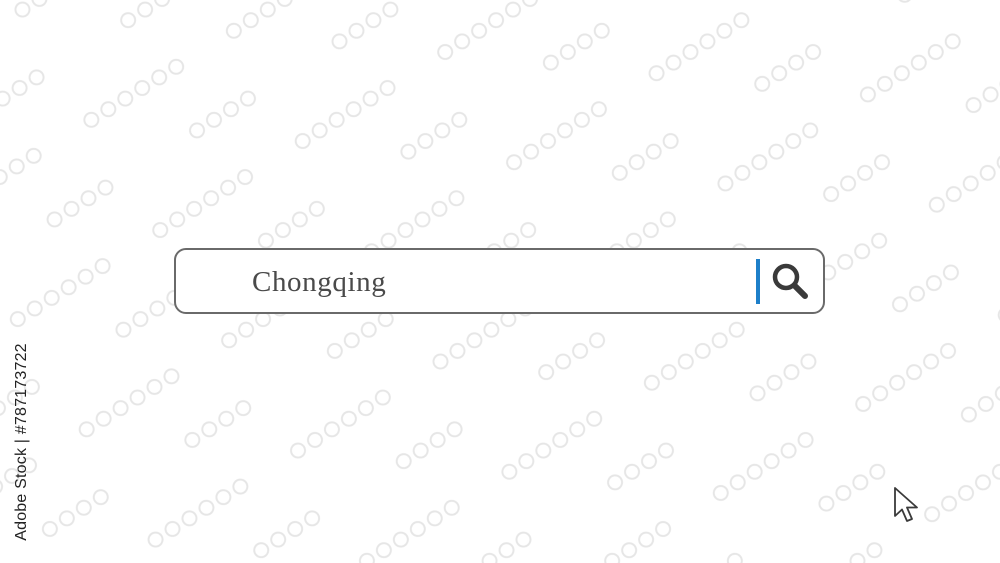 Image resolution: width=1000 pixels, height=563 pixels. I want to click on search-button, so click(790, 281).